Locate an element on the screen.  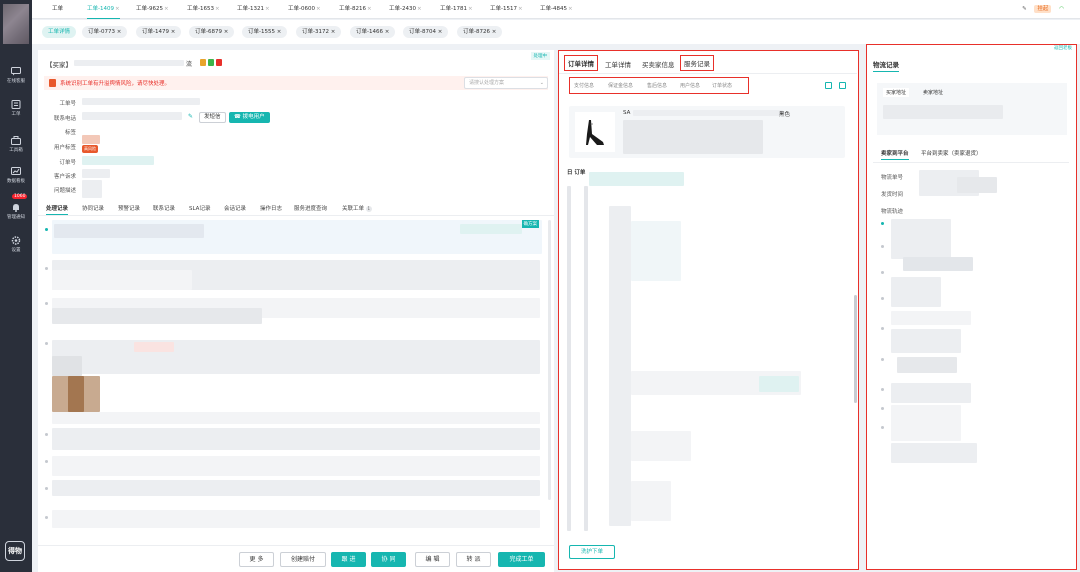
top-tab: 工单-9625× is located at coordinates (152, 9).